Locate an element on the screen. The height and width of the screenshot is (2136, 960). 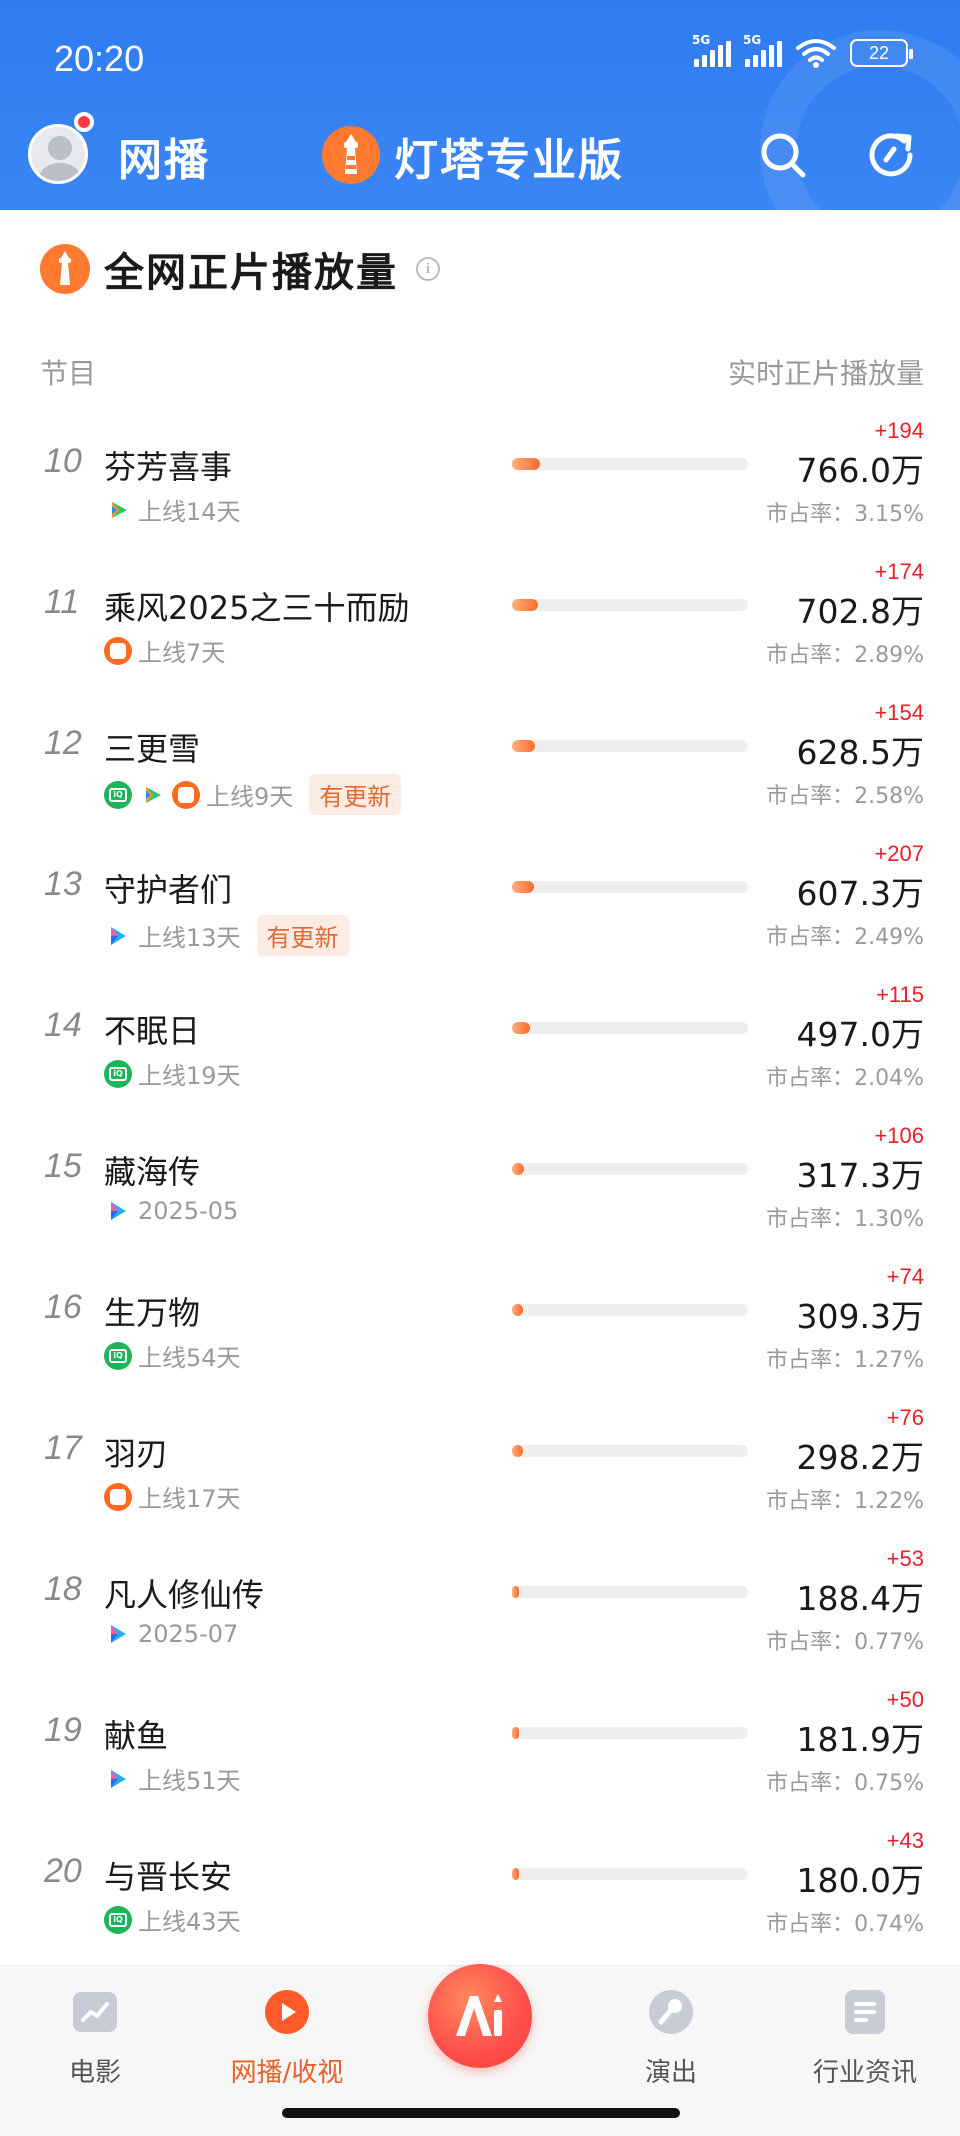
update-badge: 有更新 is located at coordinates (355, 794).